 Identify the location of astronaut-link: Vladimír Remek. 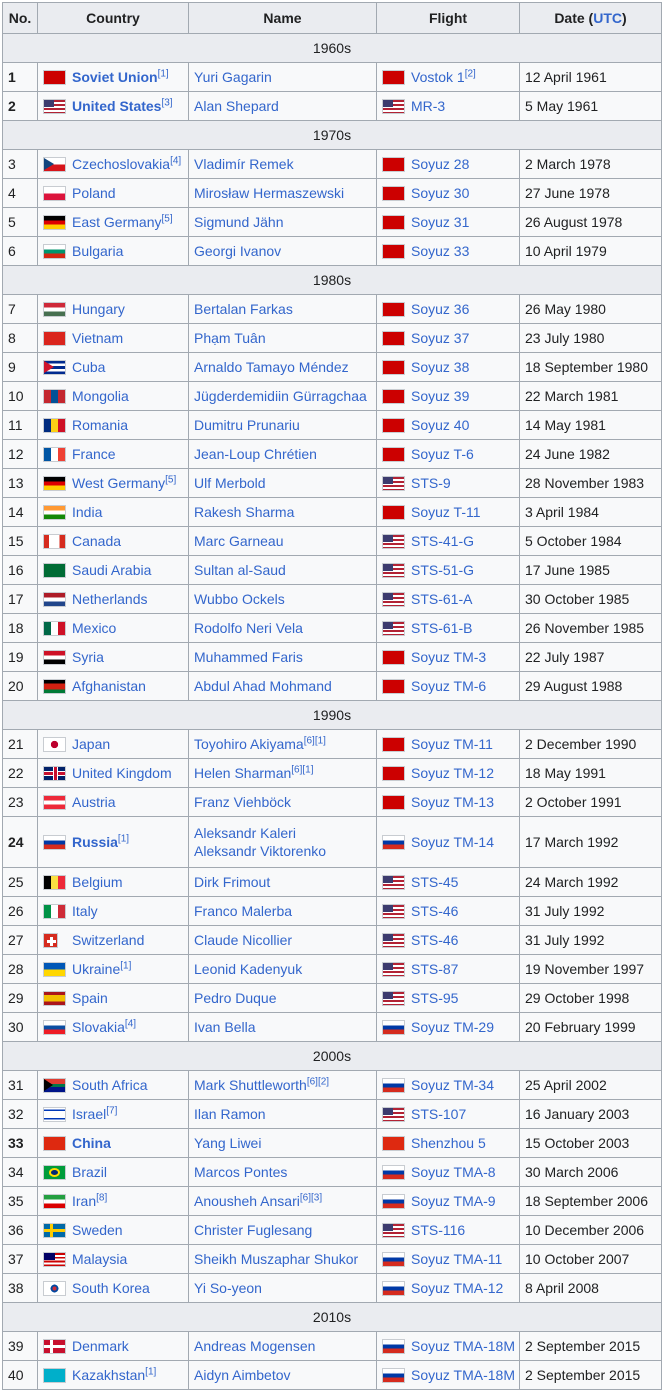
(244, 164).